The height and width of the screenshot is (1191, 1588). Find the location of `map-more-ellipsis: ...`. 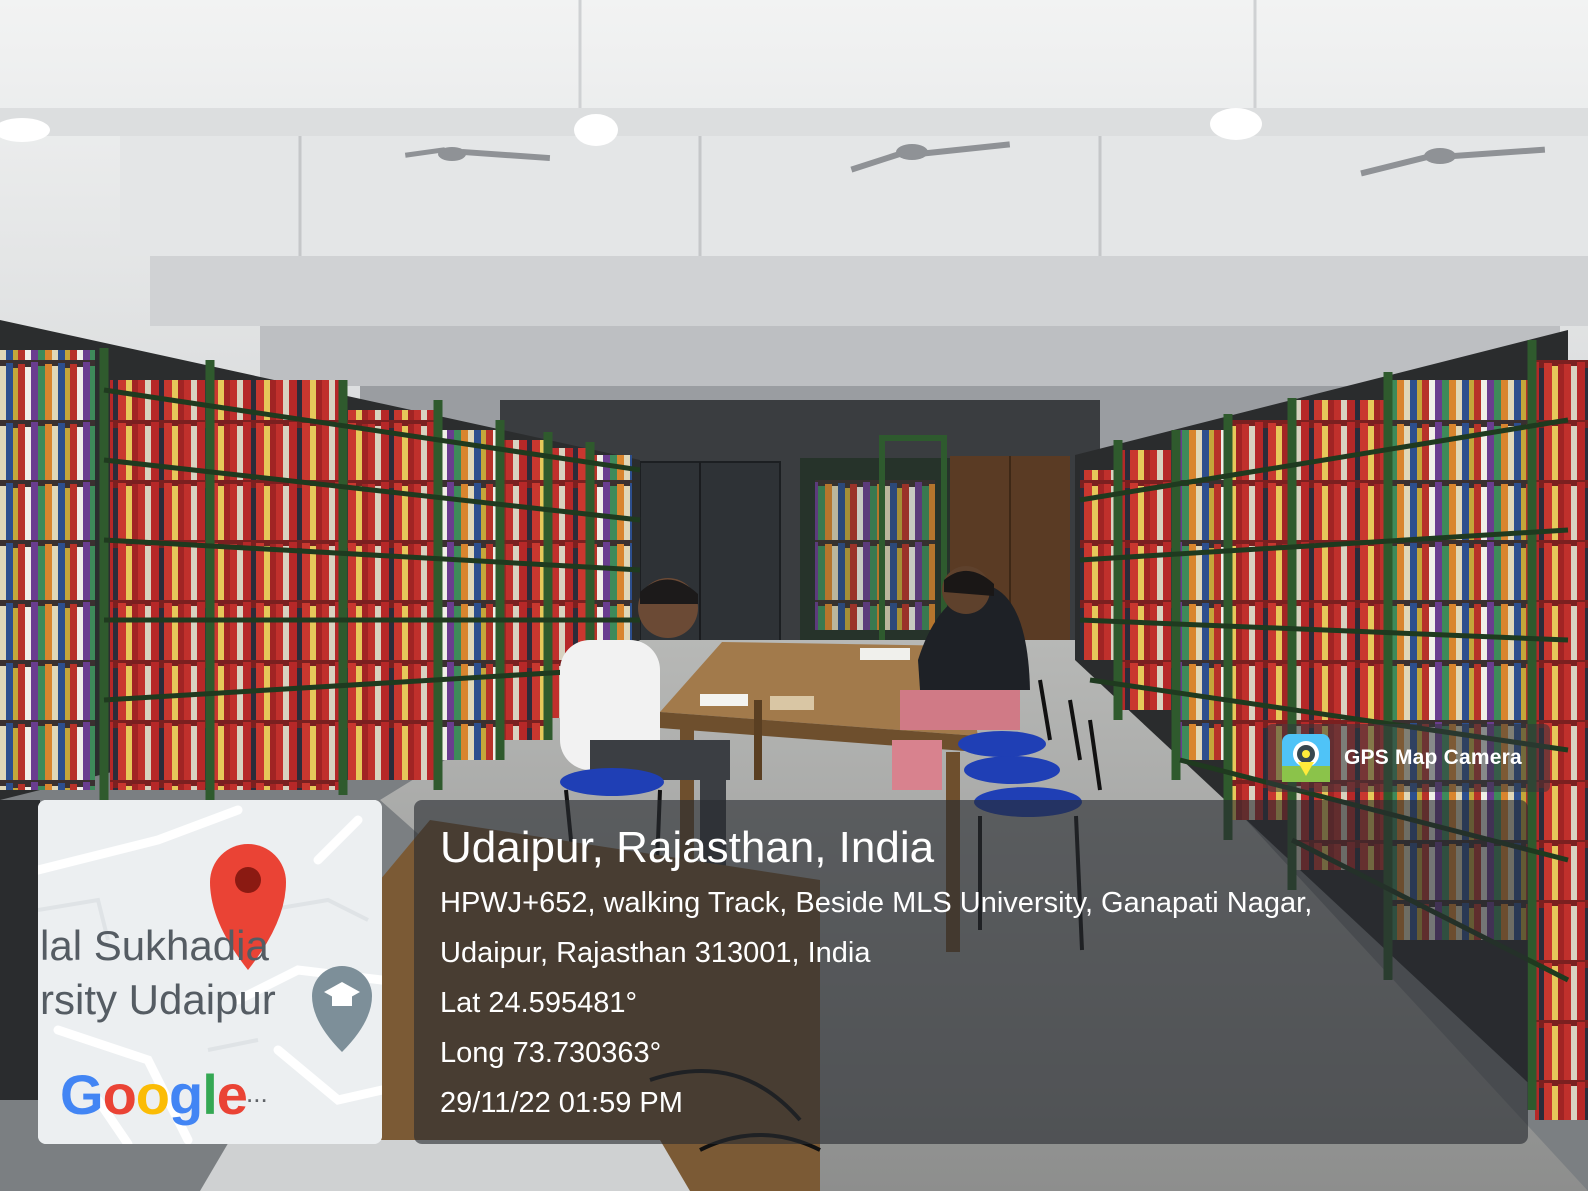

map-more-ellipsis: ... is located at coordinates (257, 1093).